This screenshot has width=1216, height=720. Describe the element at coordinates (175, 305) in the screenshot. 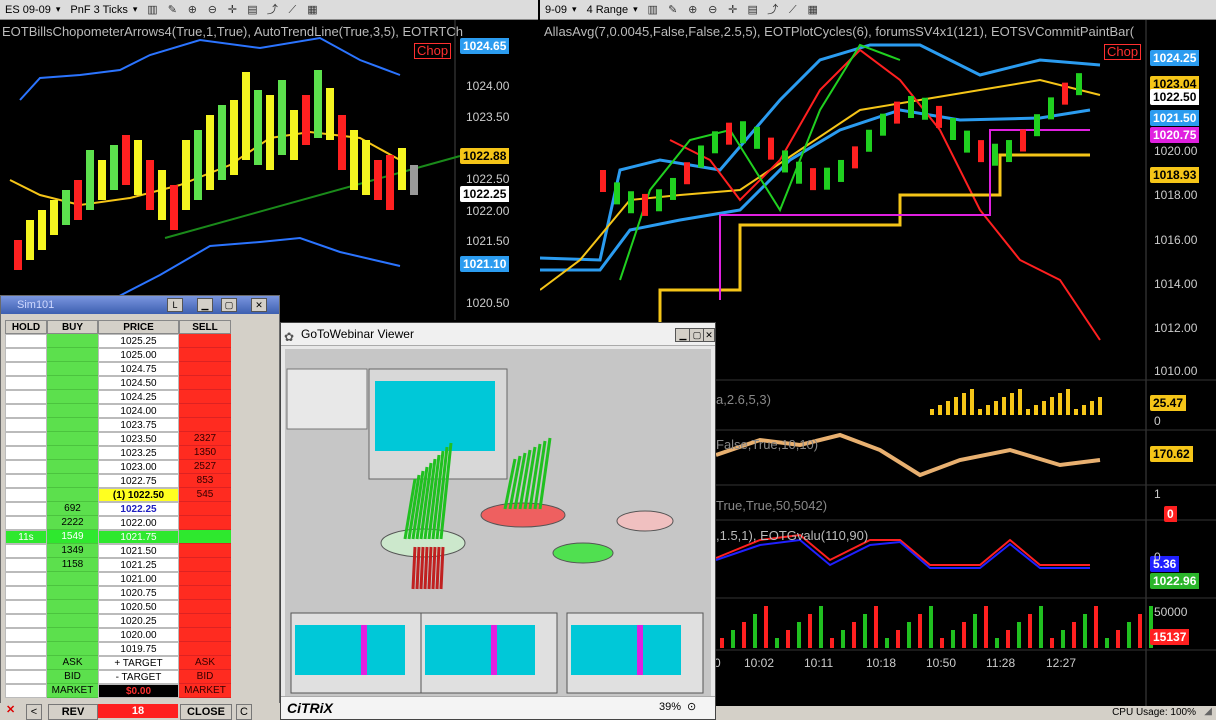

I see `link-button: L` at that location.